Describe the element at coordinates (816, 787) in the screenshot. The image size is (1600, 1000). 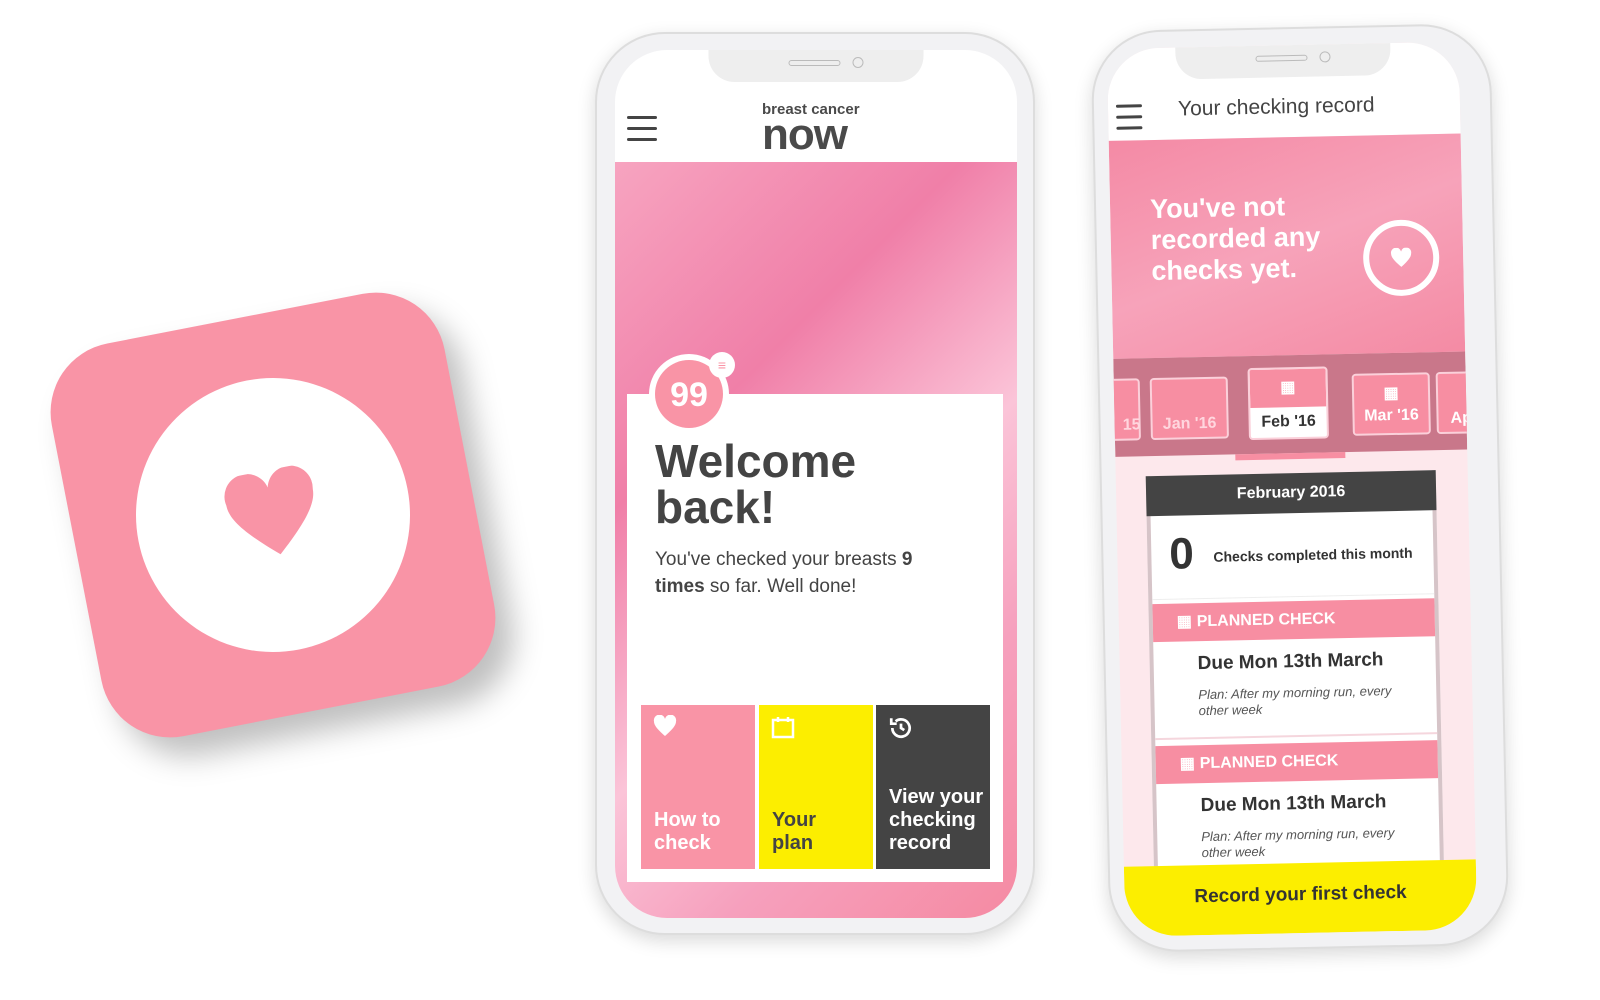
I see `tile-your-plan: Your plan` at that location.